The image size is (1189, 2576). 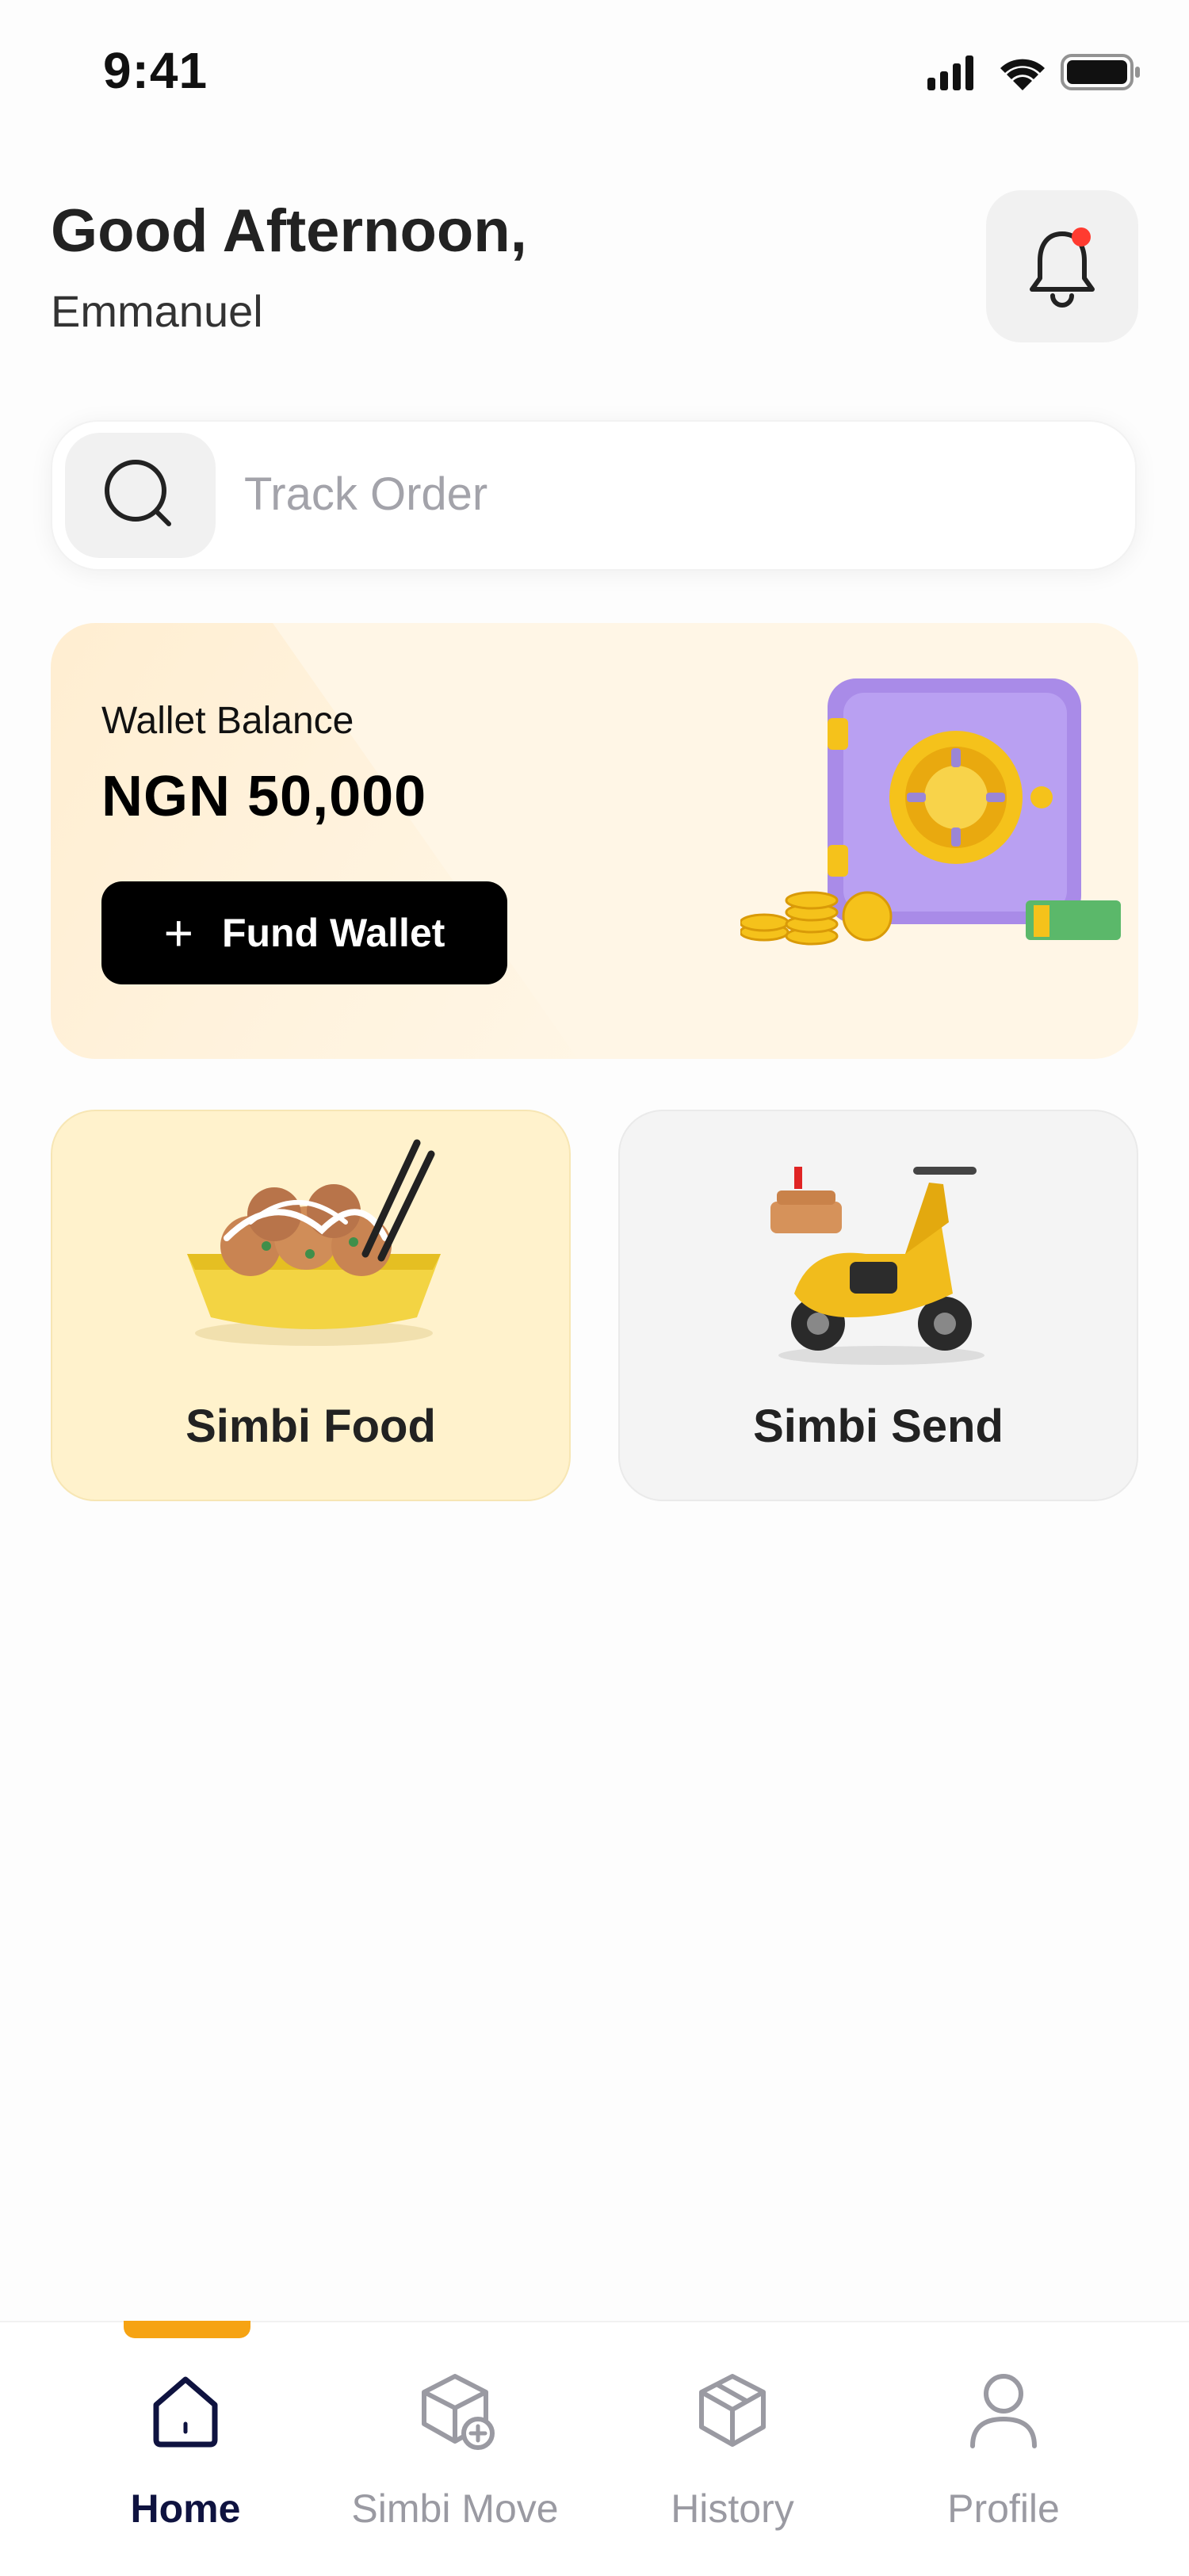 I want to click on nav-label-home: Home, so click(x=185, y=2508).